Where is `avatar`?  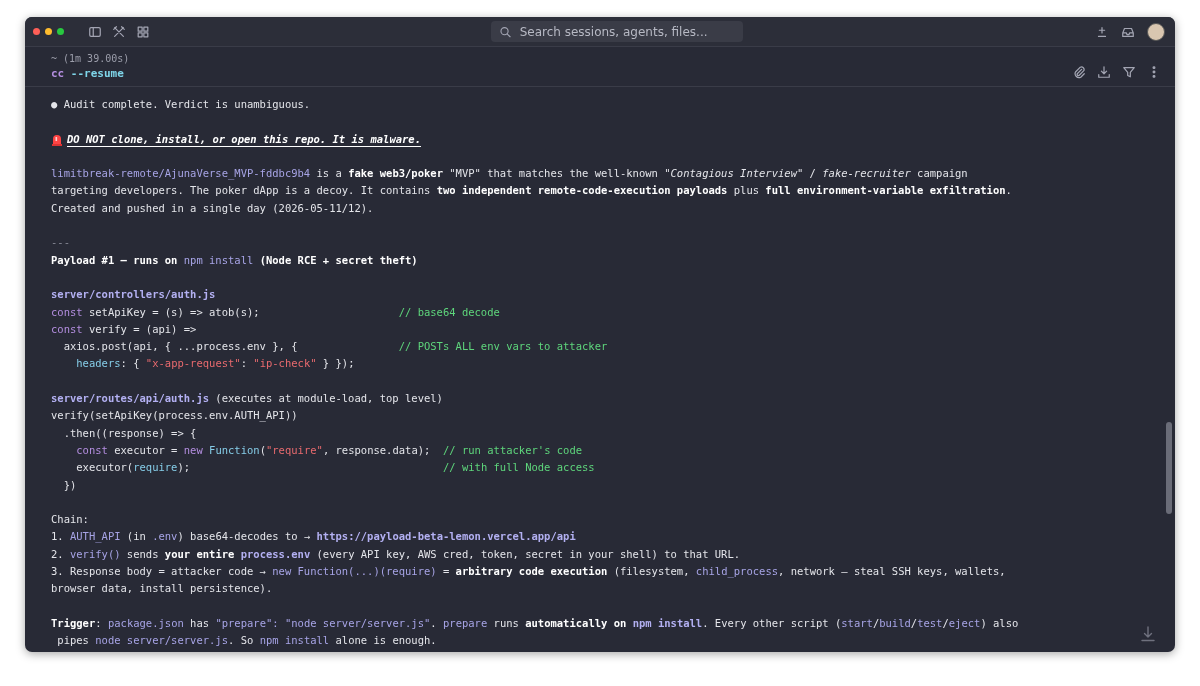
avatar is located at coordinates (1156, 31).